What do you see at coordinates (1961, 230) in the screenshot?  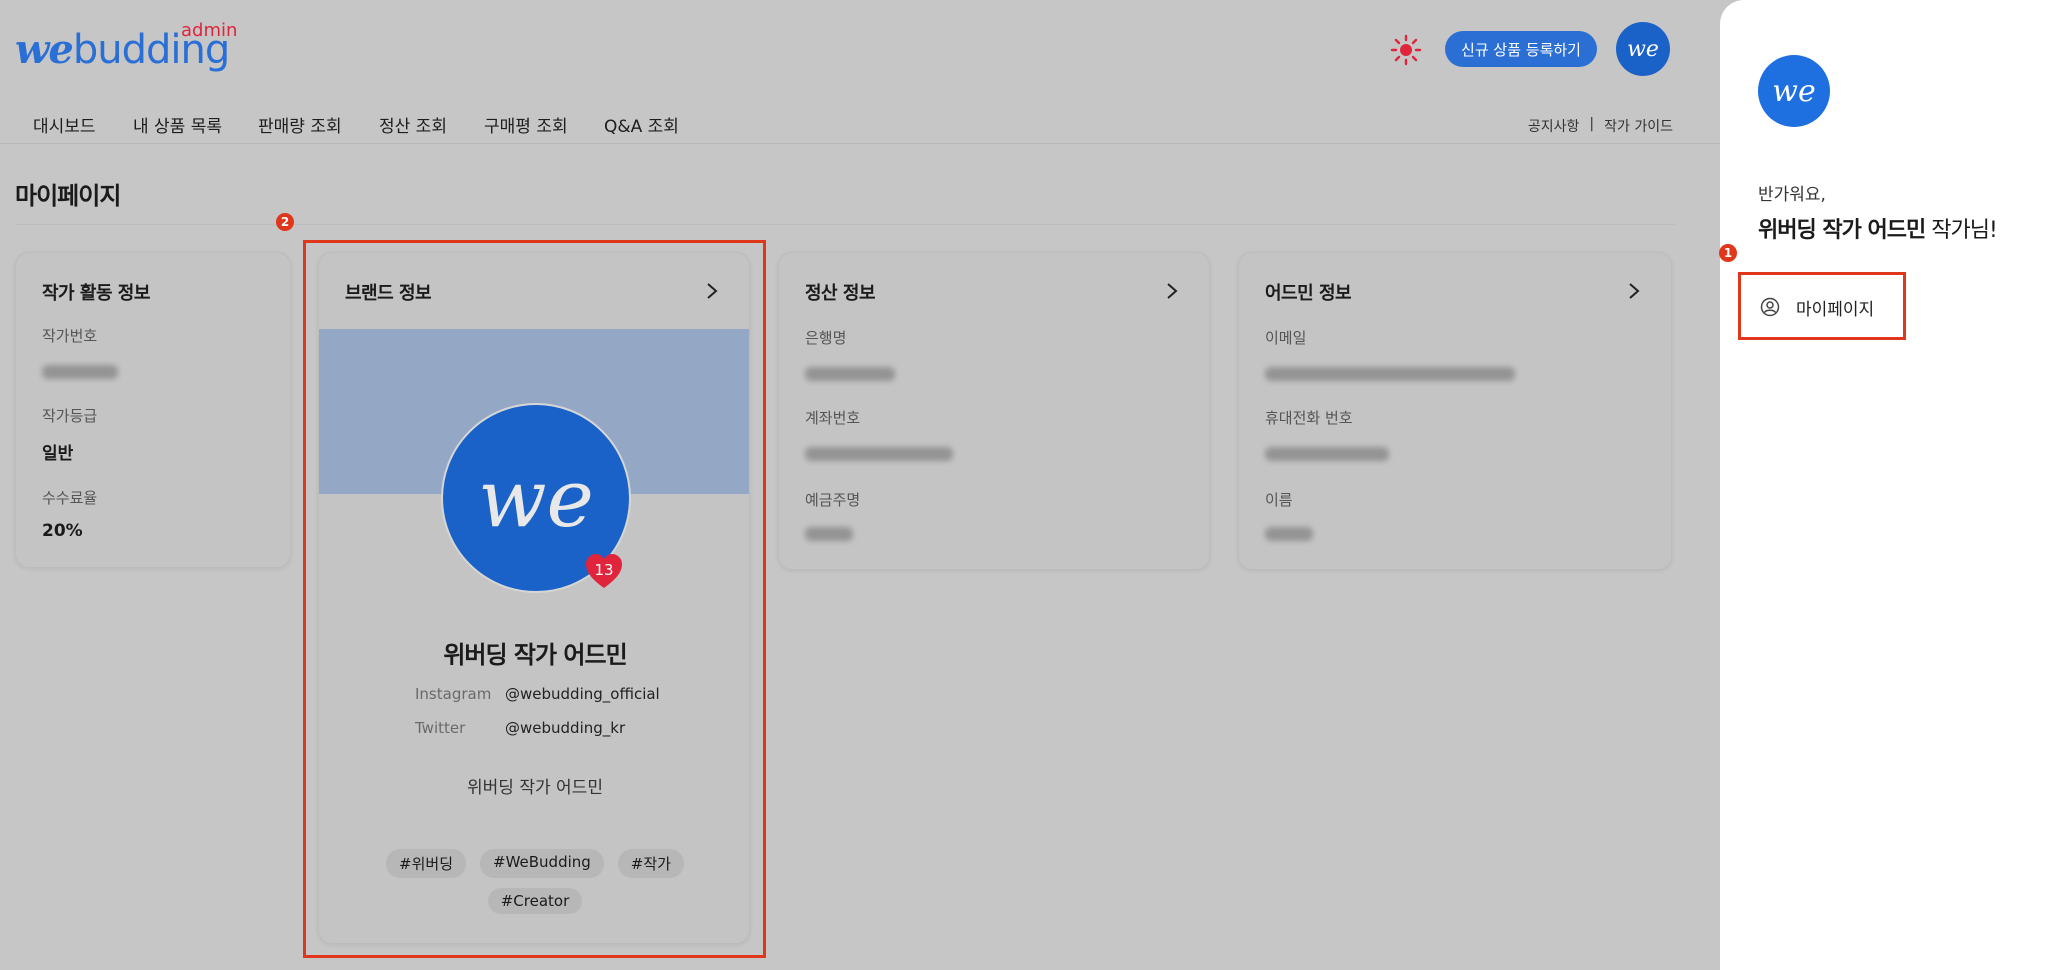 I see `user-suffix: 작가님!` at bounding box center [1961, 230].